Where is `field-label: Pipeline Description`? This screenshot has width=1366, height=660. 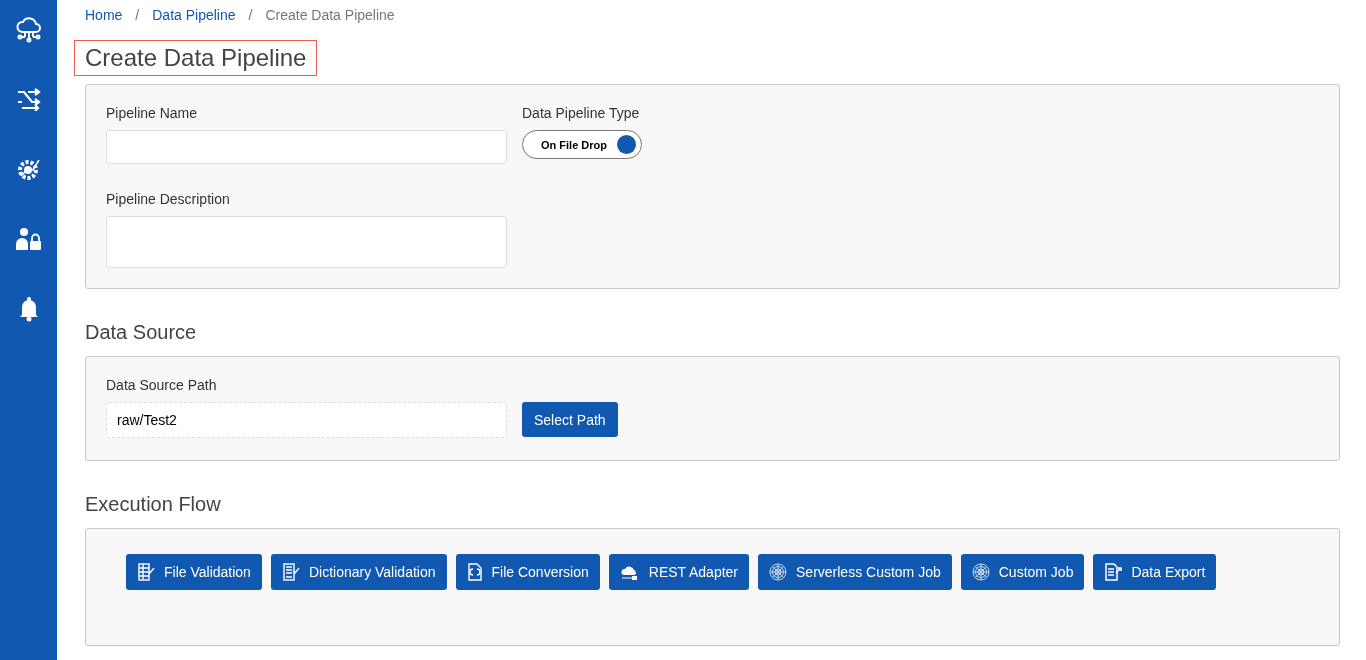
field-label: Pipeline Description is located at coordinates (168, 198).